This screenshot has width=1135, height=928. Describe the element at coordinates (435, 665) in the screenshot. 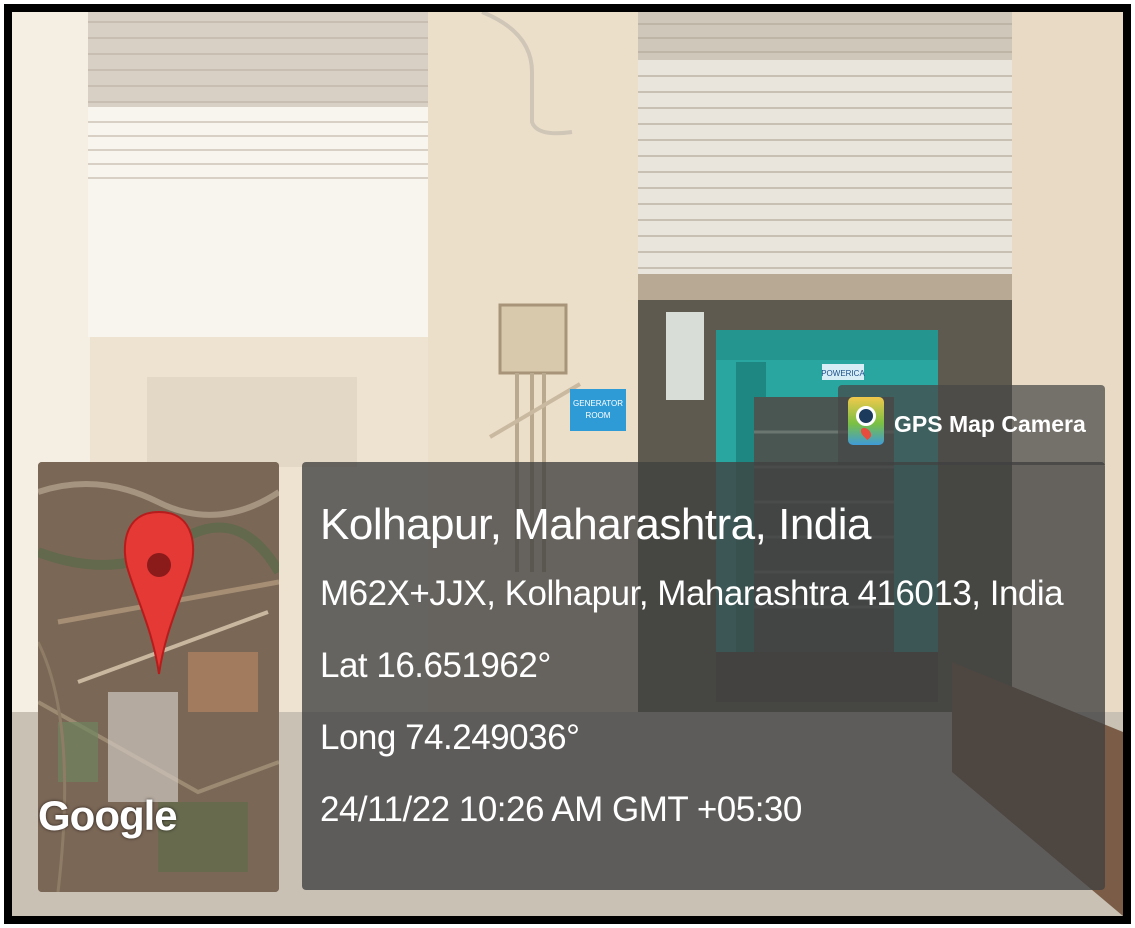

I see `location-latitude: Lat 16.651962°` at that location.